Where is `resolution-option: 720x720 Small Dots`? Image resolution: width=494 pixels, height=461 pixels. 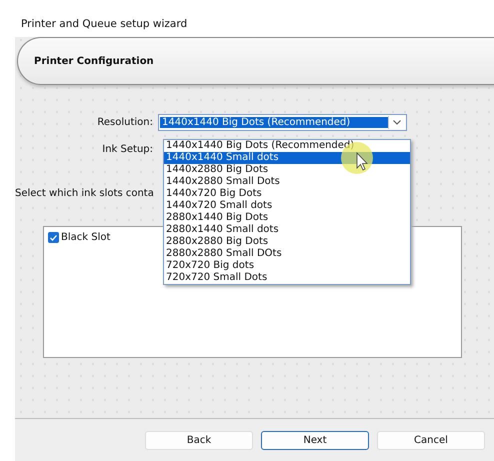
resolution-option: 720x720 Small Dots is located at coordinates (287, 278).